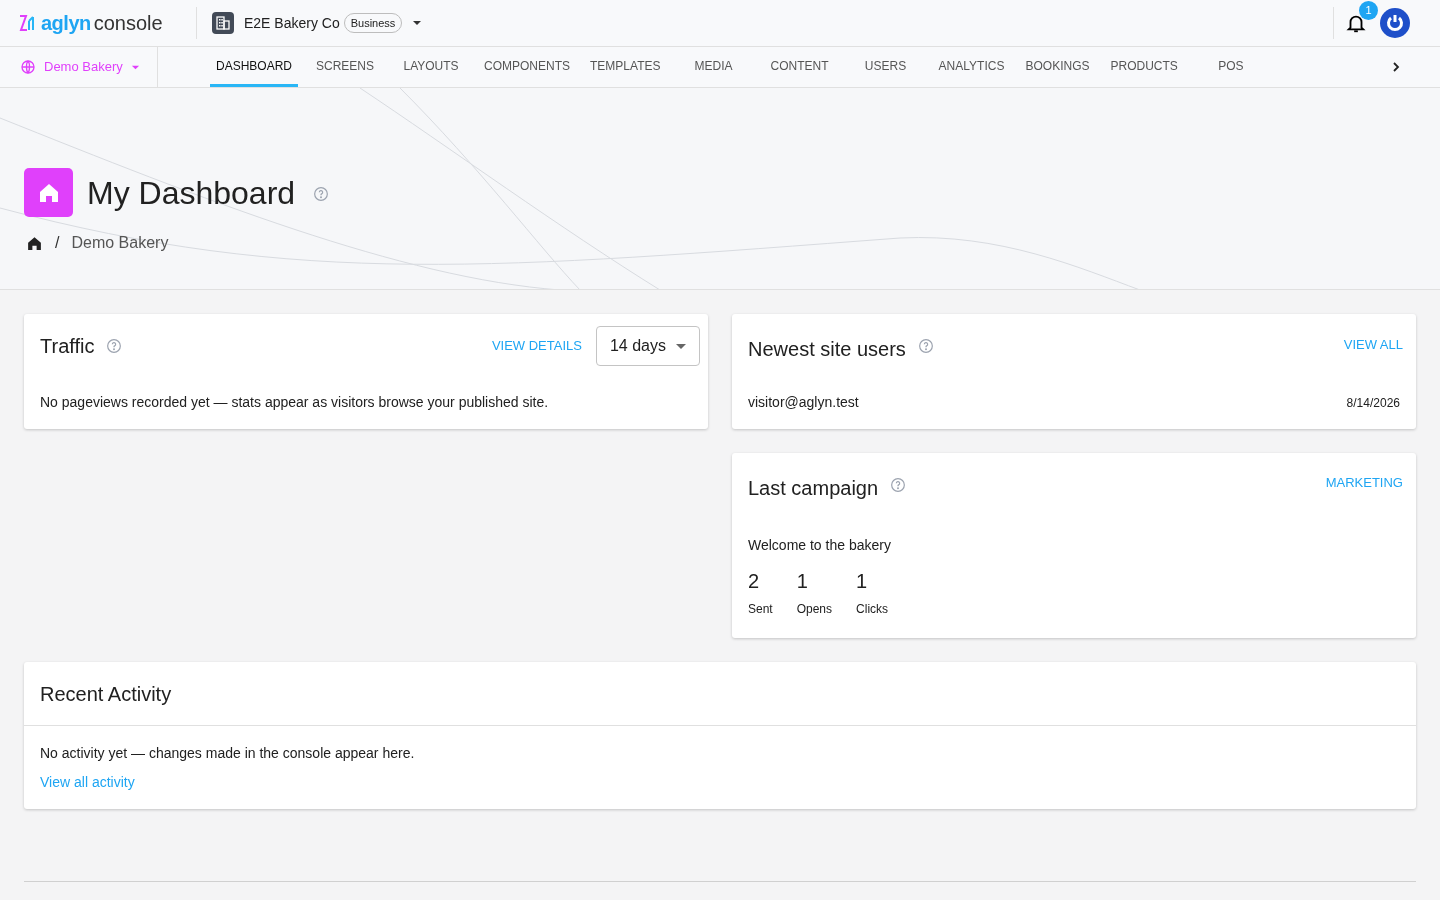  I want to click on activity-message: No activity yet — changes made in the console appear here., so click(227, 753).